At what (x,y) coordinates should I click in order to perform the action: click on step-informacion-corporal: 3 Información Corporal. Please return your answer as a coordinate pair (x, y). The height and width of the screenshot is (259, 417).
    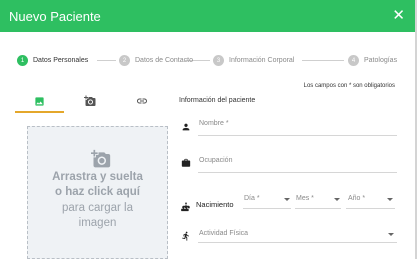
    Looking at the image, I should click on (253, 60).